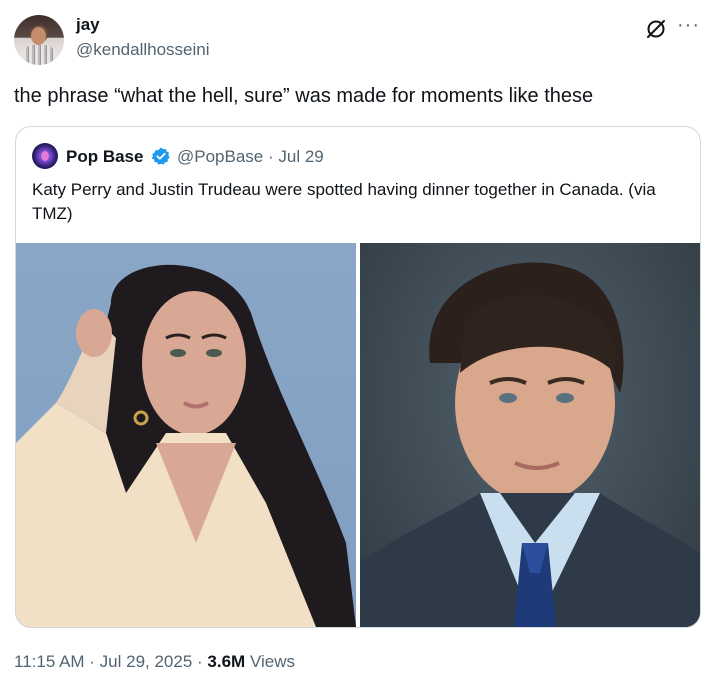  What do you see at coordinates (45, 156) in the screenshot?
I see `quoted-avatar` at bounding box center [45, 156].